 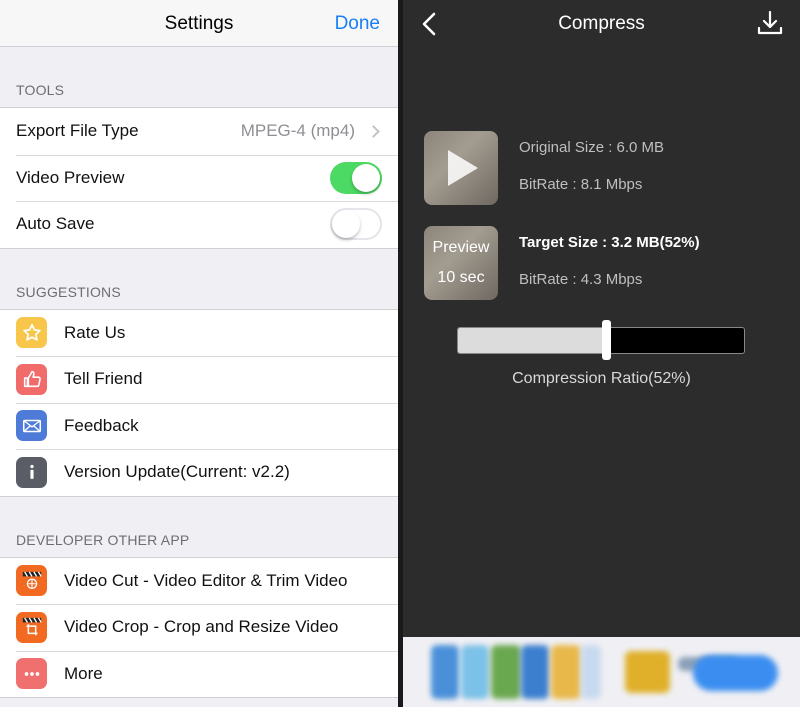 What do you see at coordinates (609, 242) in the screenshot?
I see `target-size-text: Target Size : 3.2 MB(52%)` at bounding box center [609, 242].